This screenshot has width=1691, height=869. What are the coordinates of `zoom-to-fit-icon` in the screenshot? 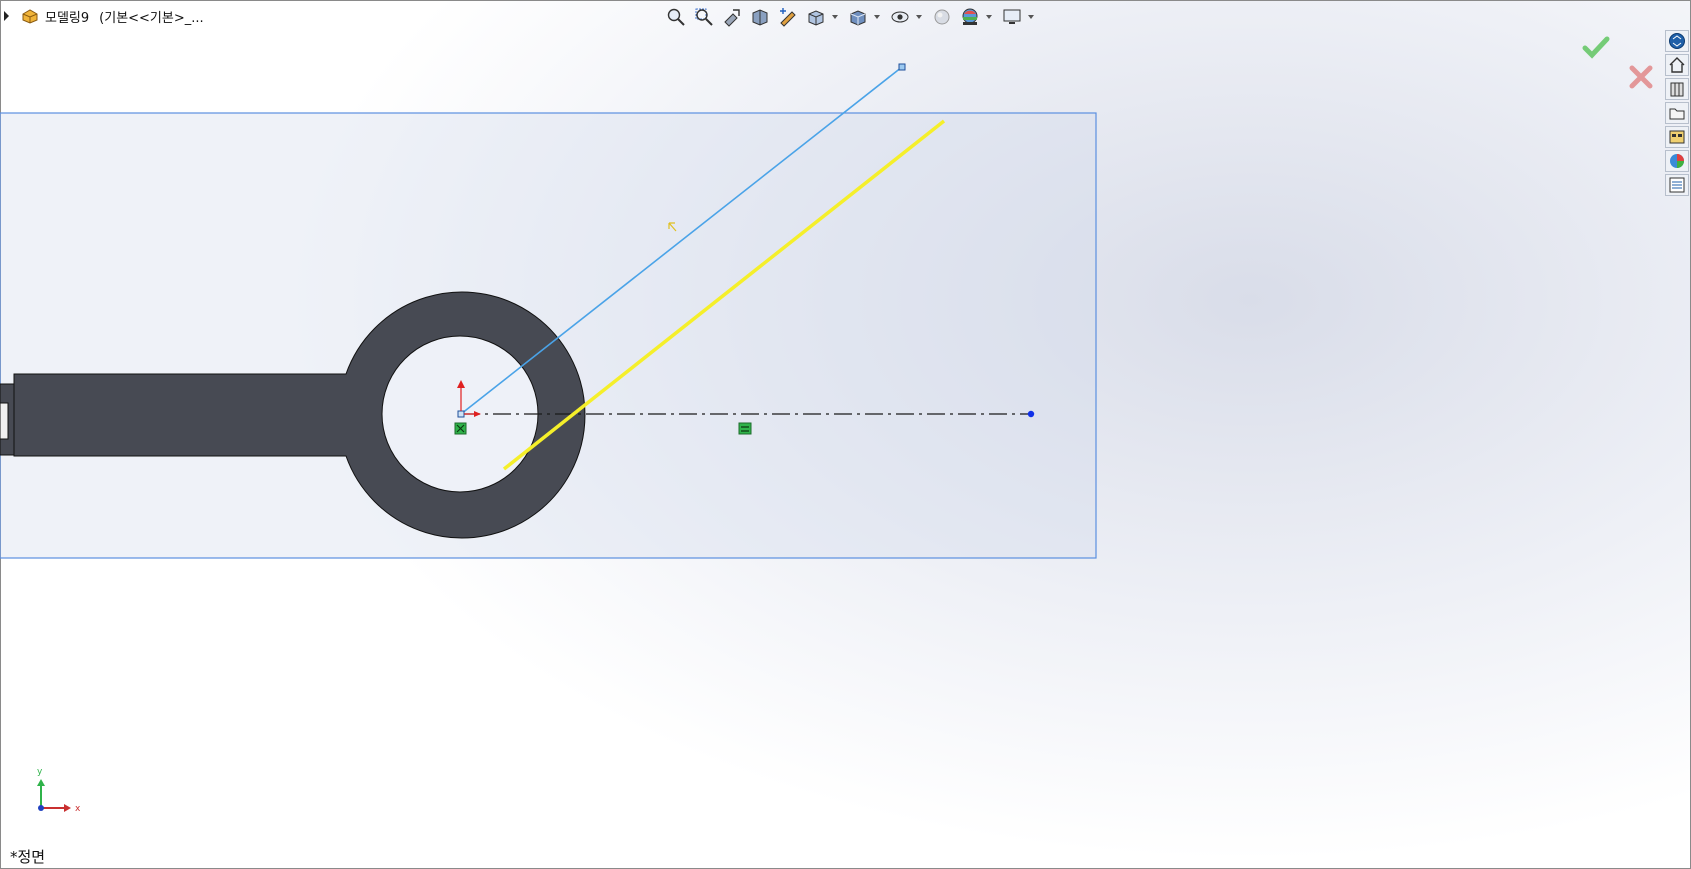 It's located at (676, 17).